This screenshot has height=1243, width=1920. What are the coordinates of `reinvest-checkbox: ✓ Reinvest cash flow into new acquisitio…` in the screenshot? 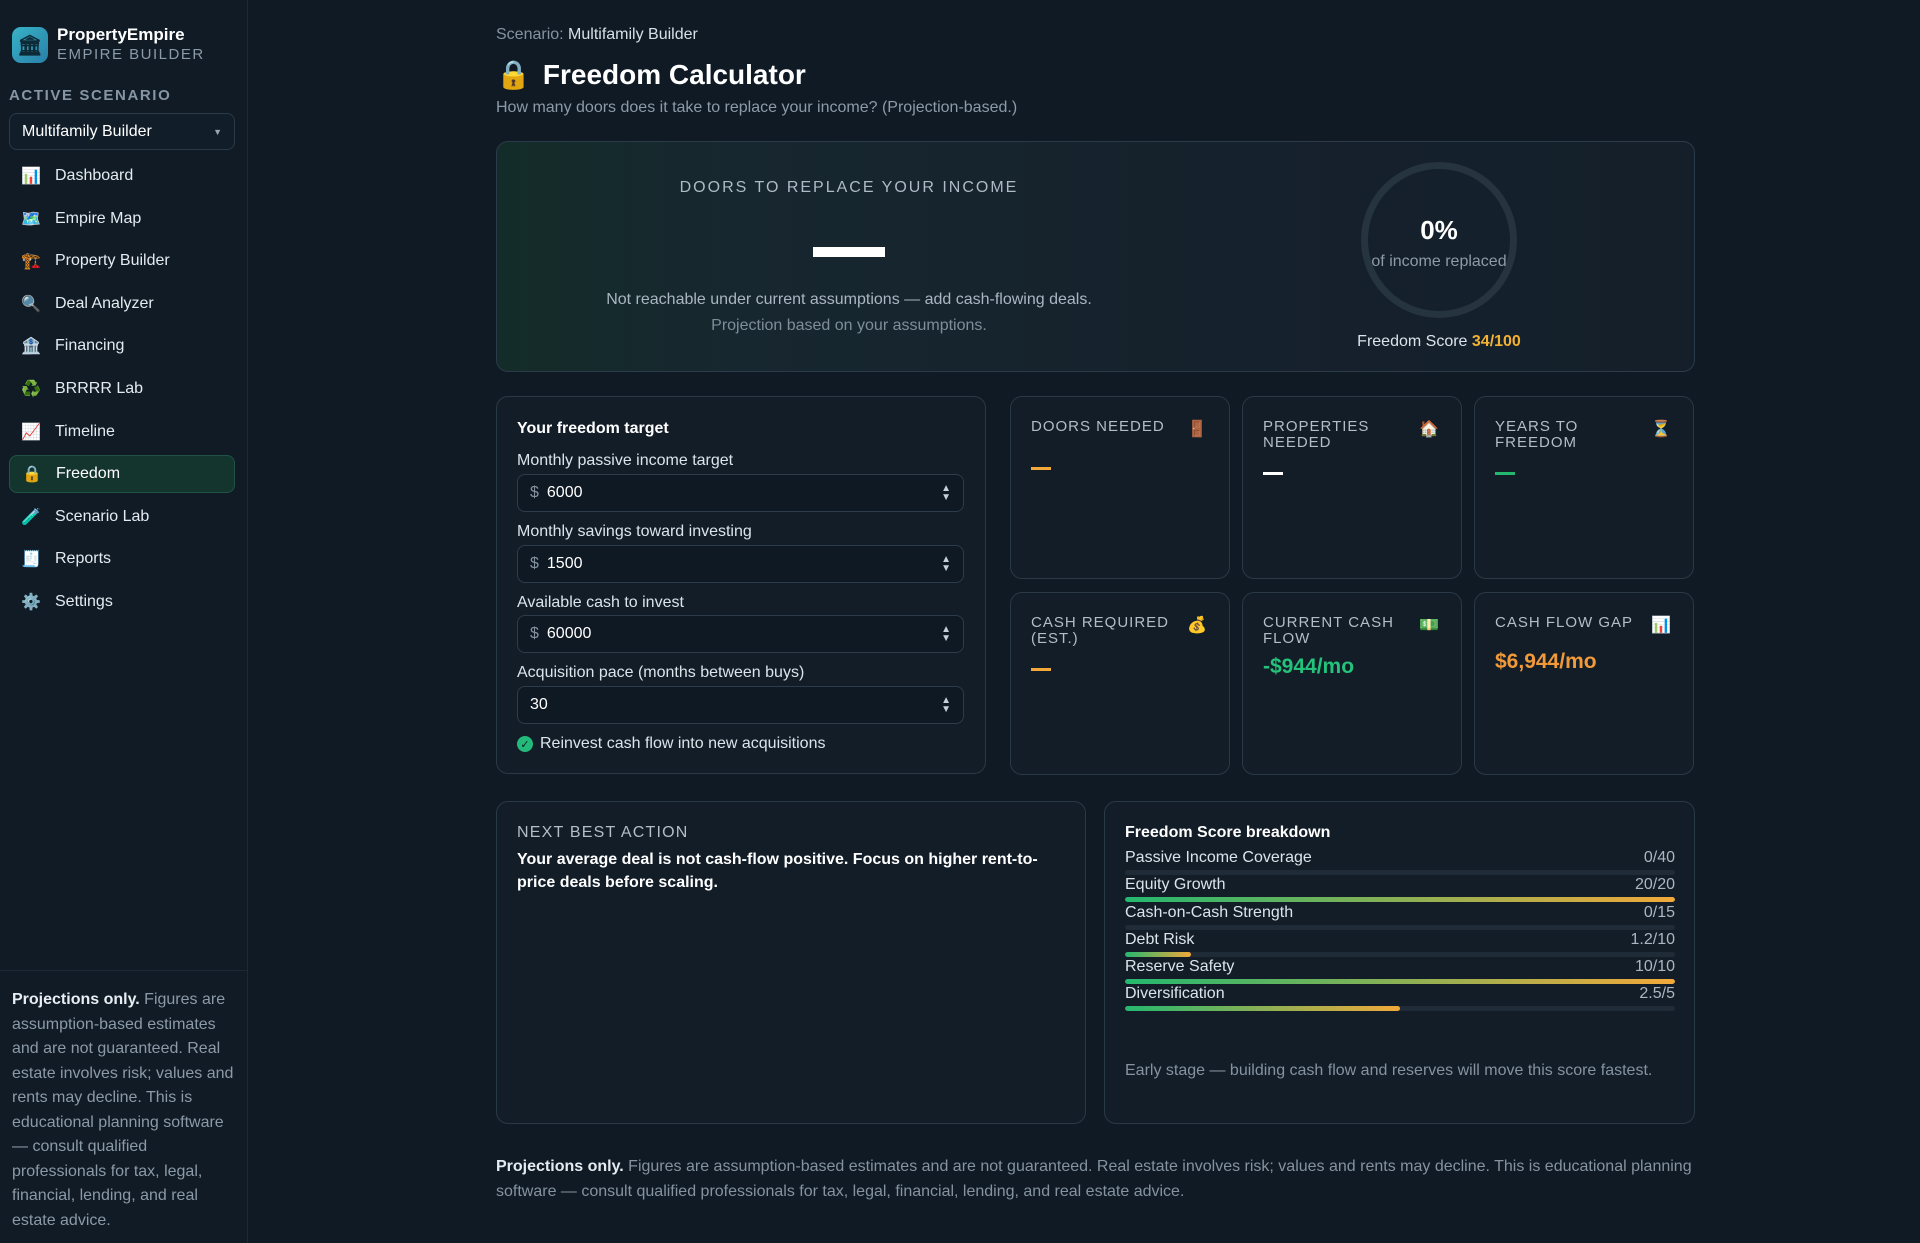 It's located at (671, 744).